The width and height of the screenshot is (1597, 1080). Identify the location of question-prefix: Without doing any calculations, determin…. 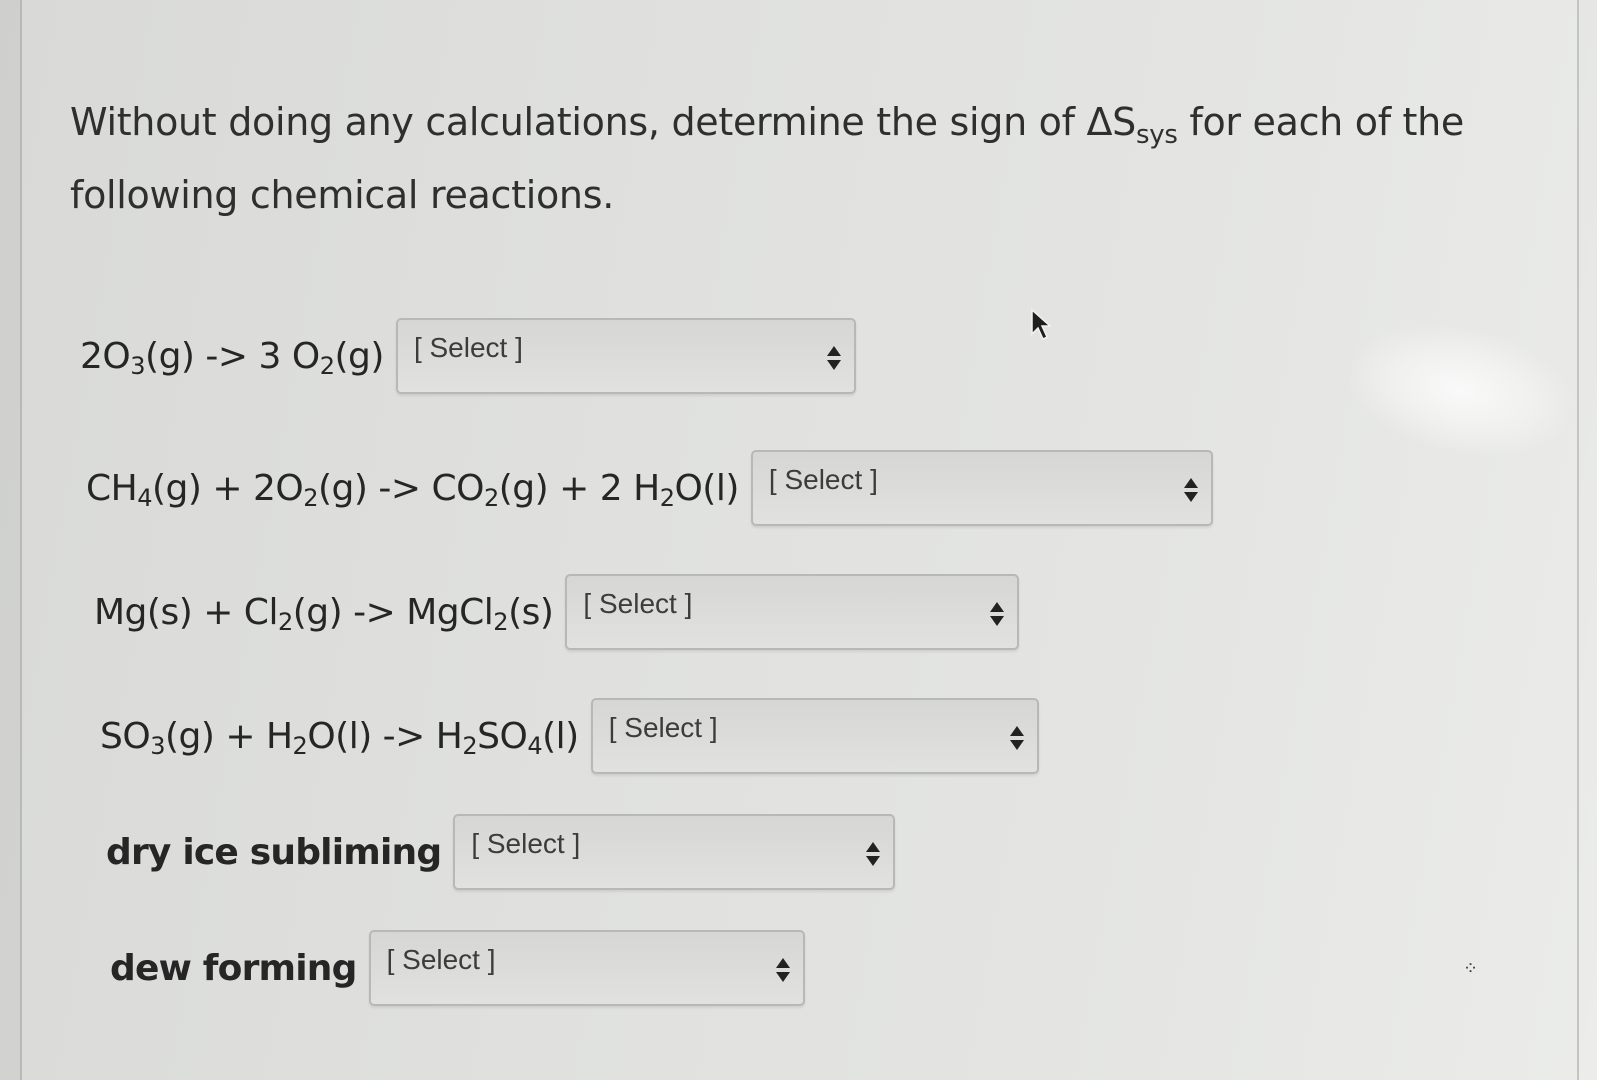
(572, 122).